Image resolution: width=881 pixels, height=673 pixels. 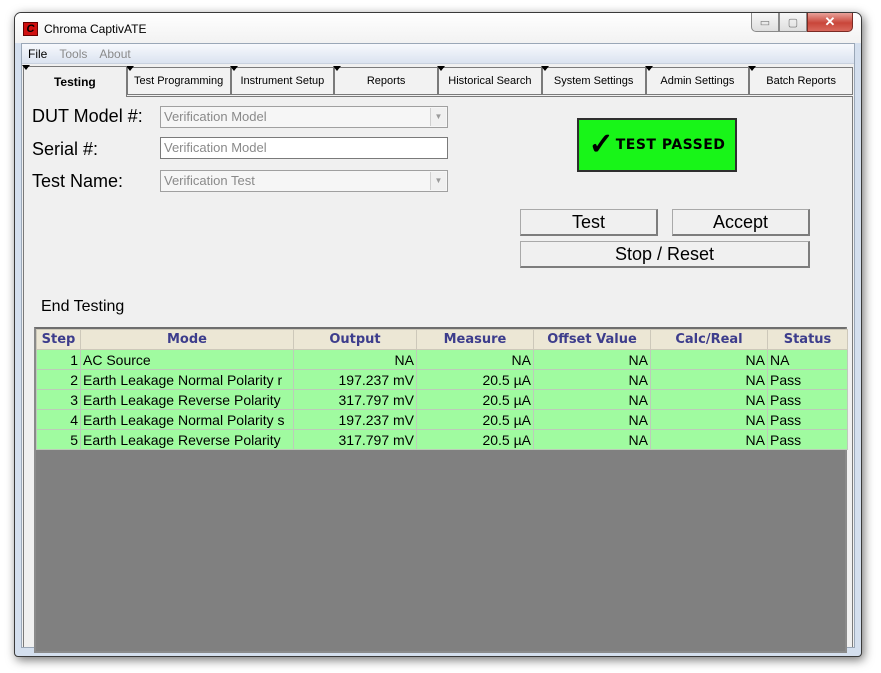 I want to click on test-status-banner: ✓ TEST PASSED, so click(x=657, y=145).